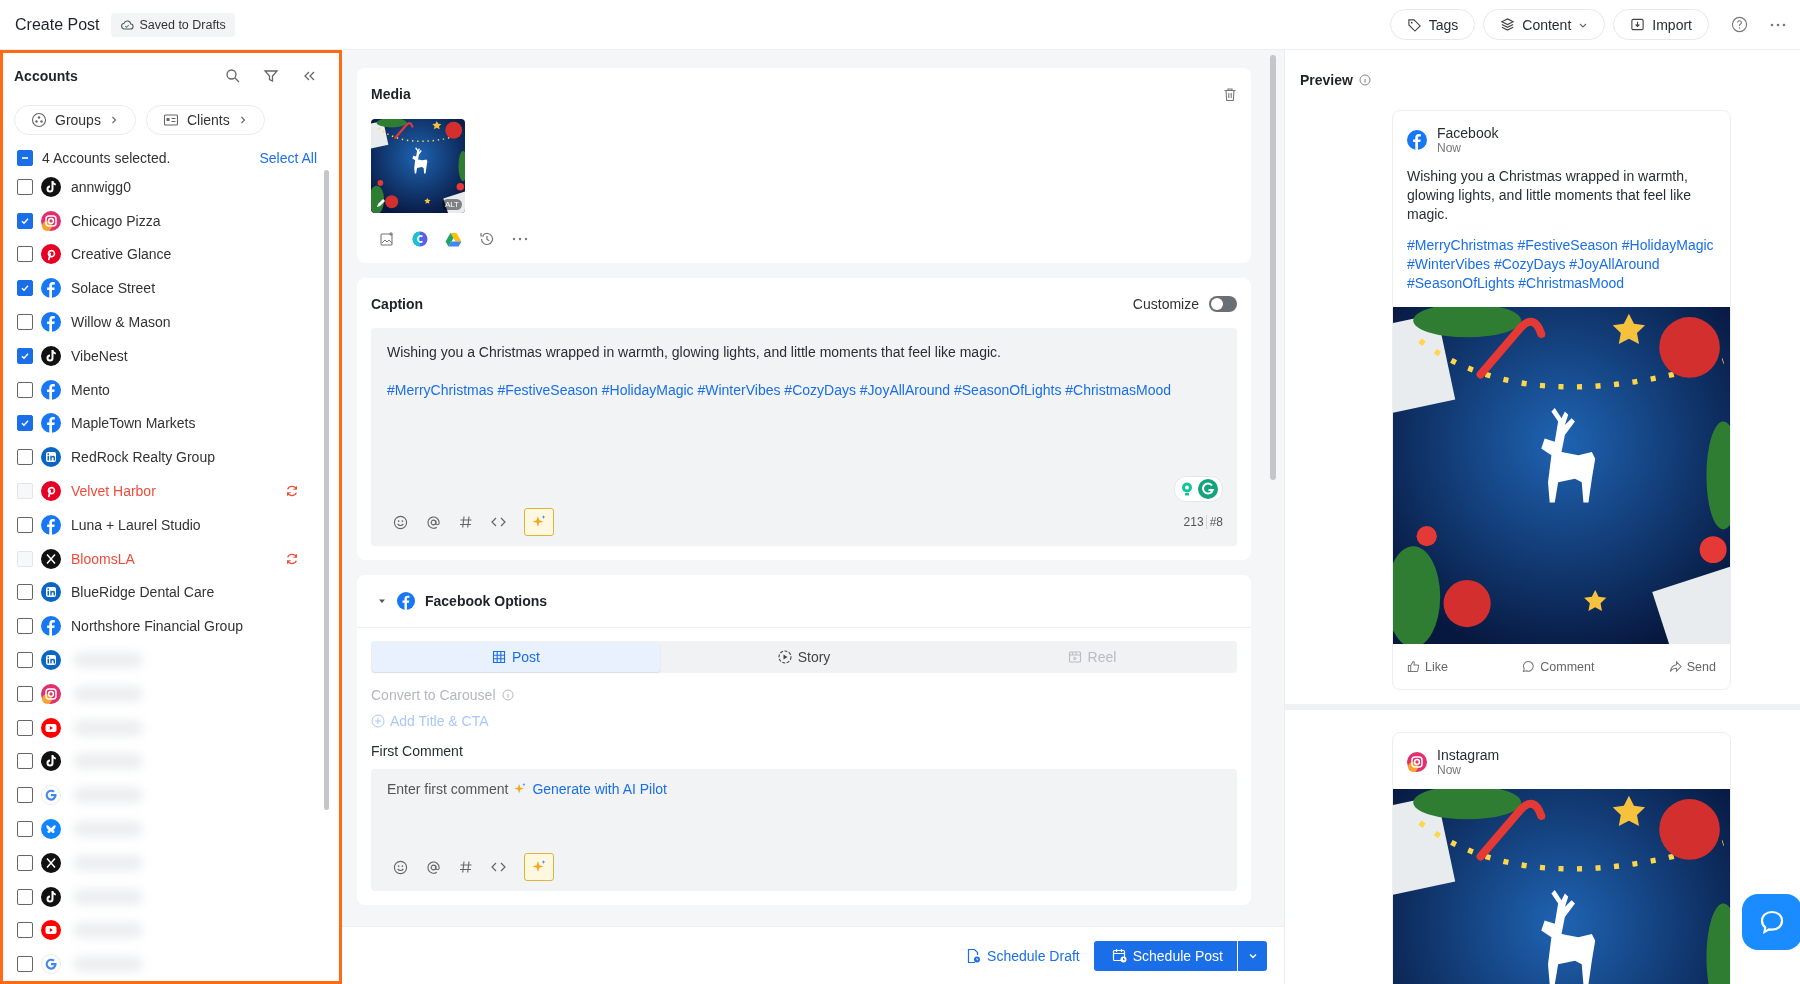 This screenshot has height=984, width=1800. What do you see at coordinates (136, 524) in the screenshot?
I see `account-name: Luna + Laurel Studio` at bounding box center [136, 524].